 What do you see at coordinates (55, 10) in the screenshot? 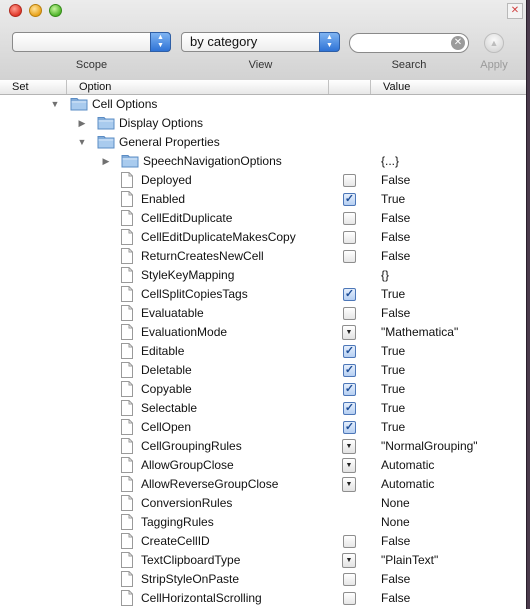
I see `zoom-light-icon` at bounding box center [55, 10].